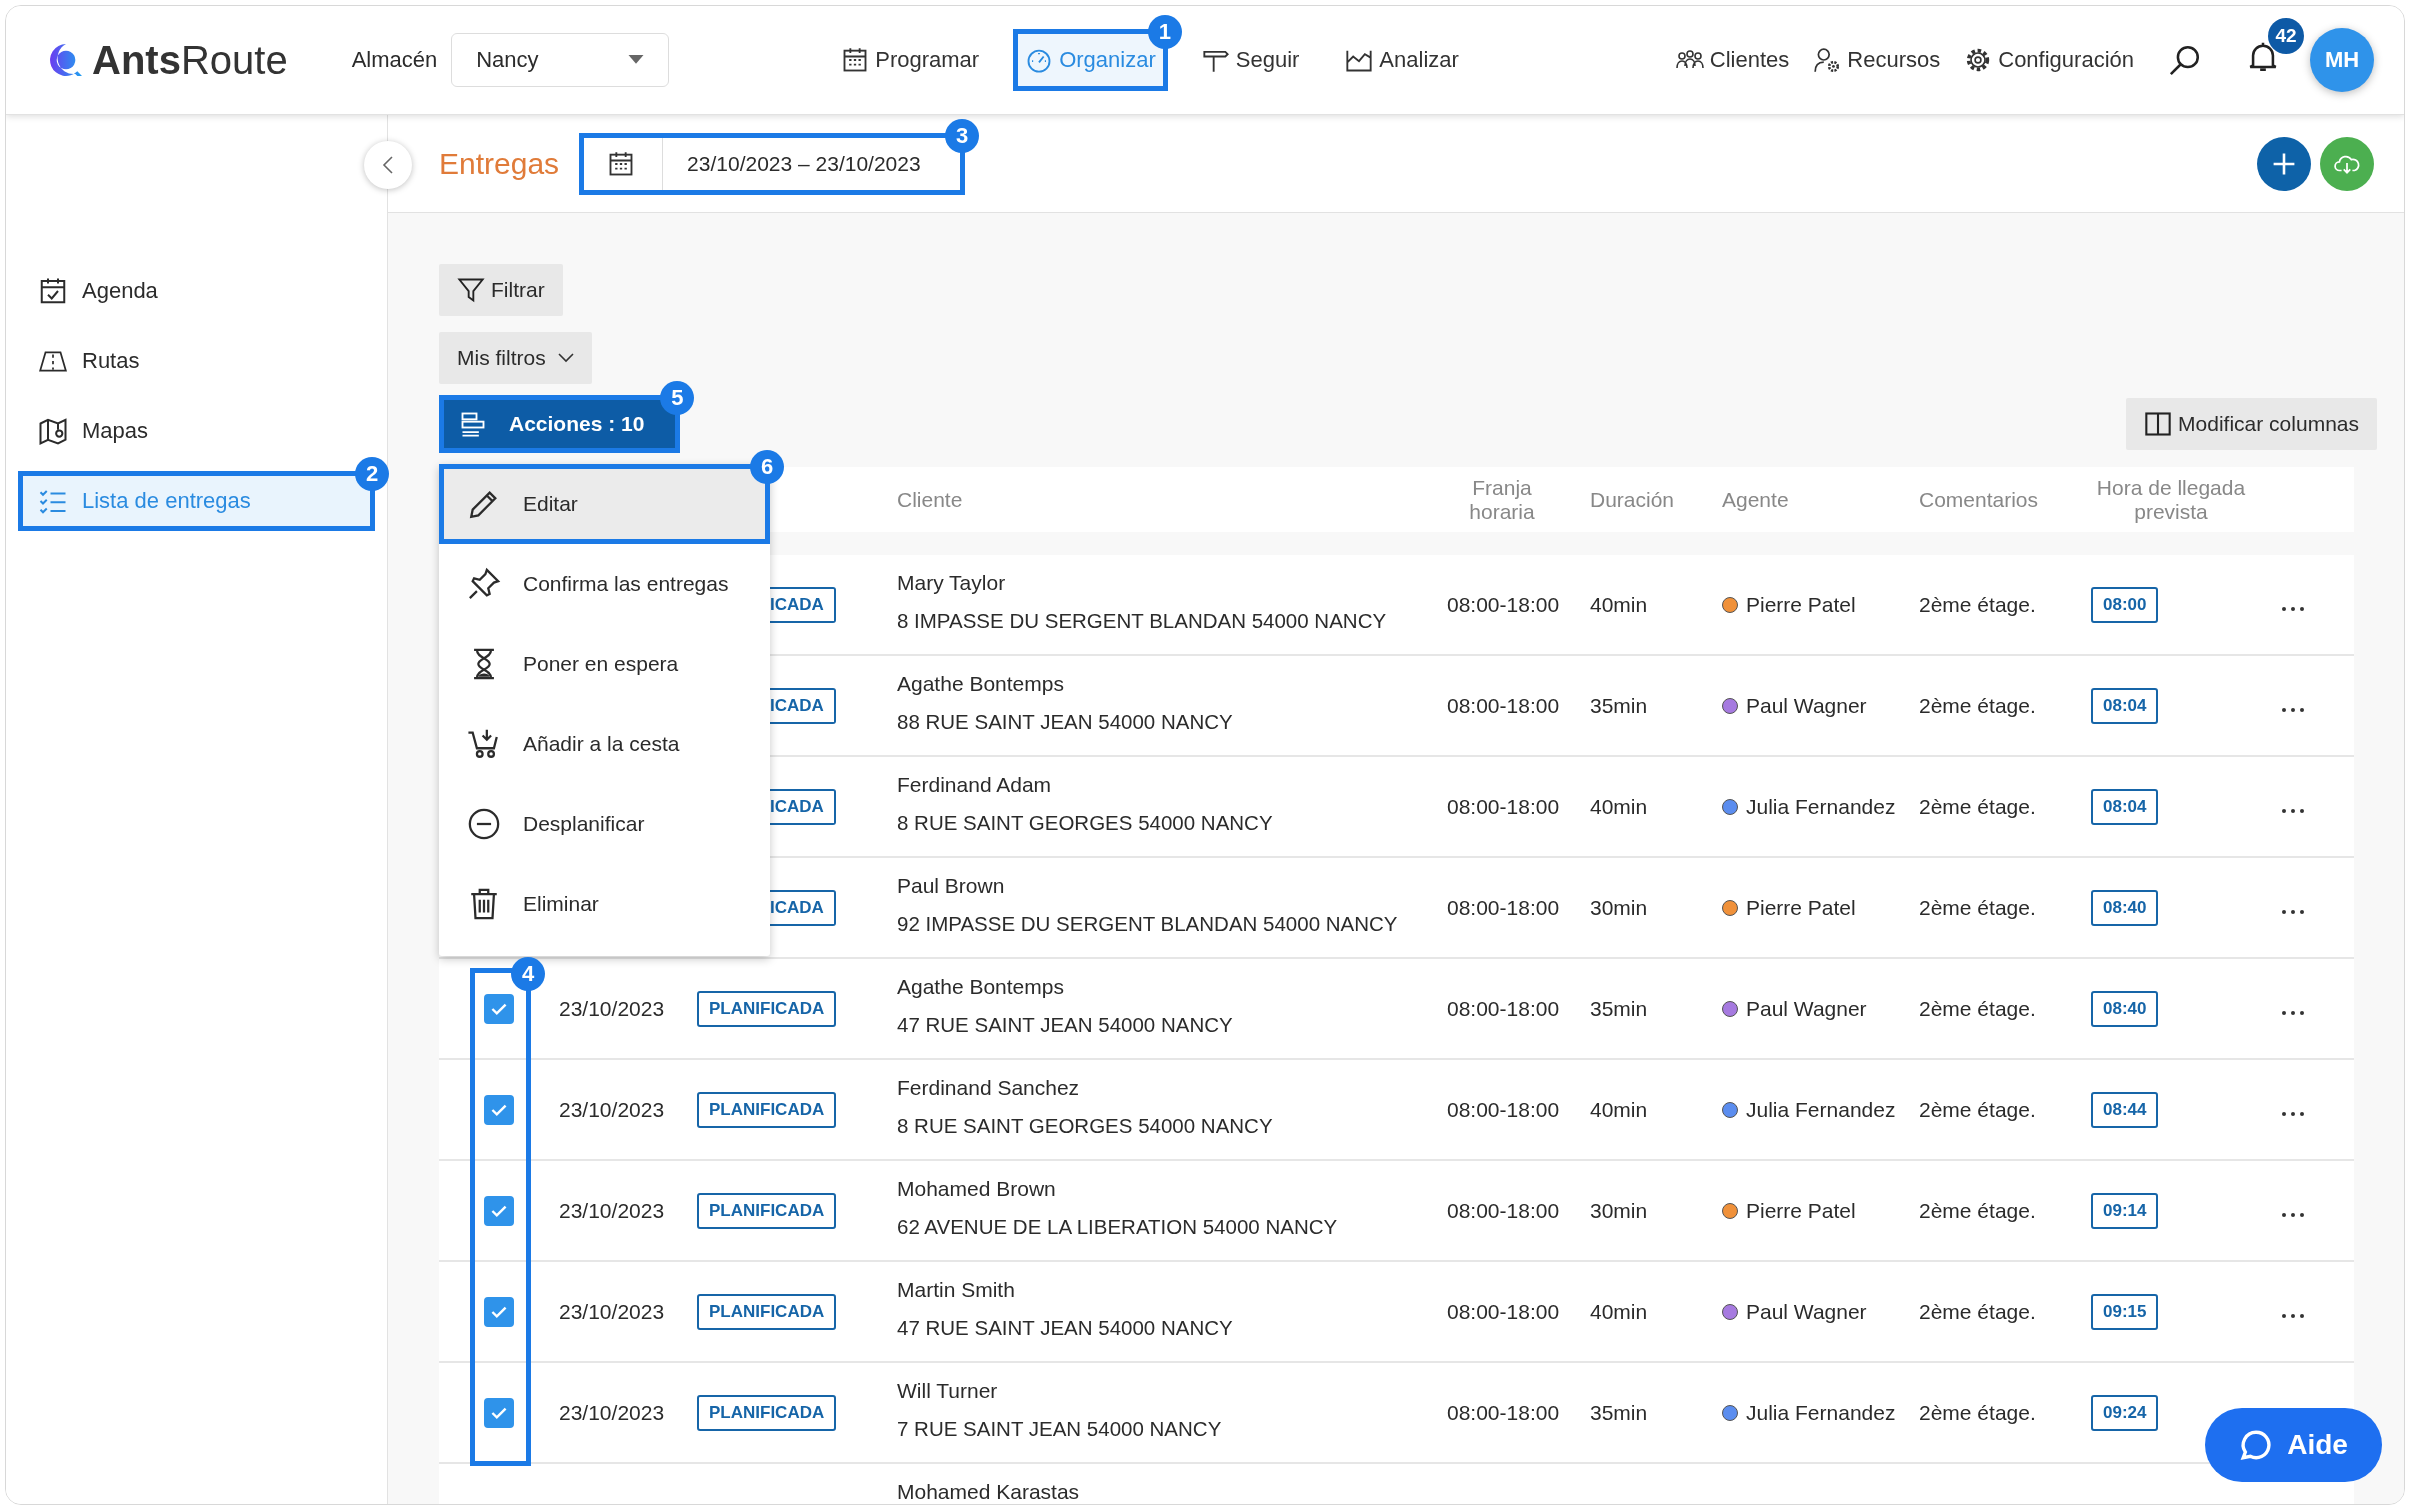 The image size is (2410, 1510). I want to click on chevron-down-icon, so click(565, 358).